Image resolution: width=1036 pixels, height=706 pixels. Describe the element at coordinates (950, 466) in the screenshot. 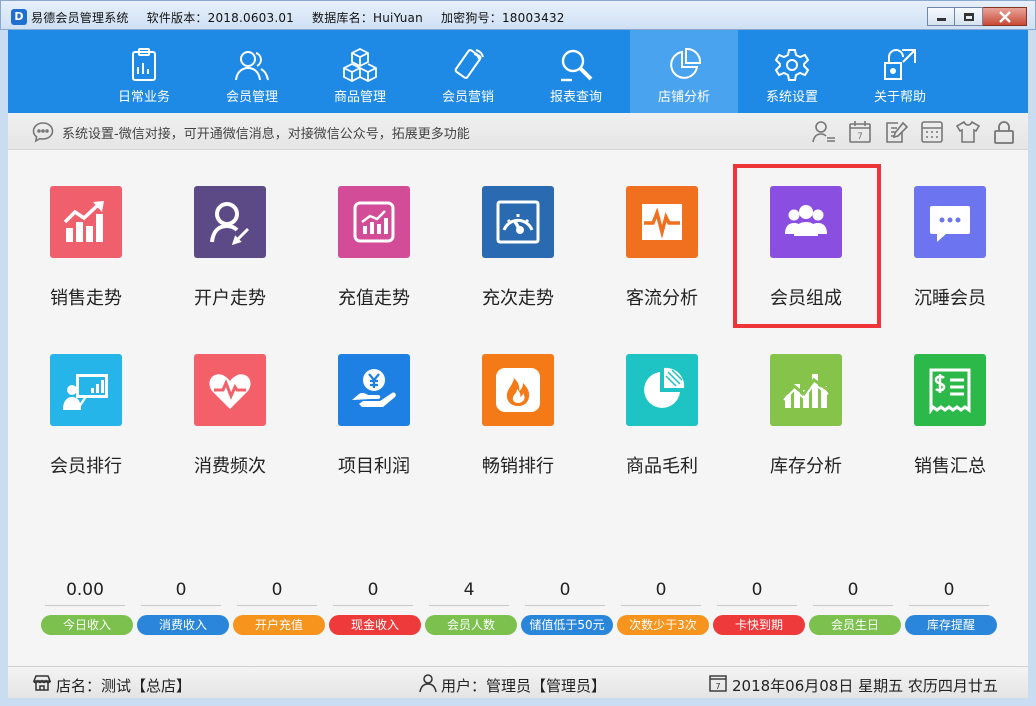

I see `tile-label: 销售汇总` at that location.